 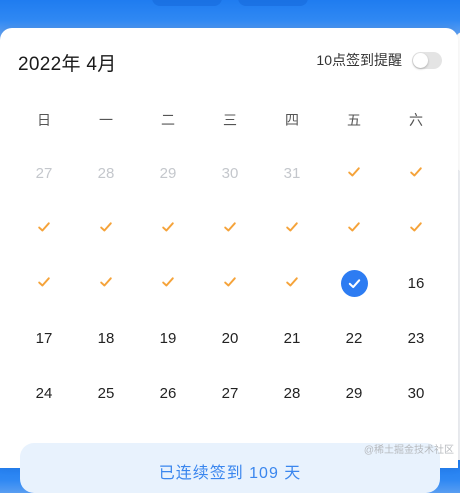 What do you see at coordinates (416, 120) in the screenshot?
I see `weekday-sat: 六` at bounding box center [416, 120].